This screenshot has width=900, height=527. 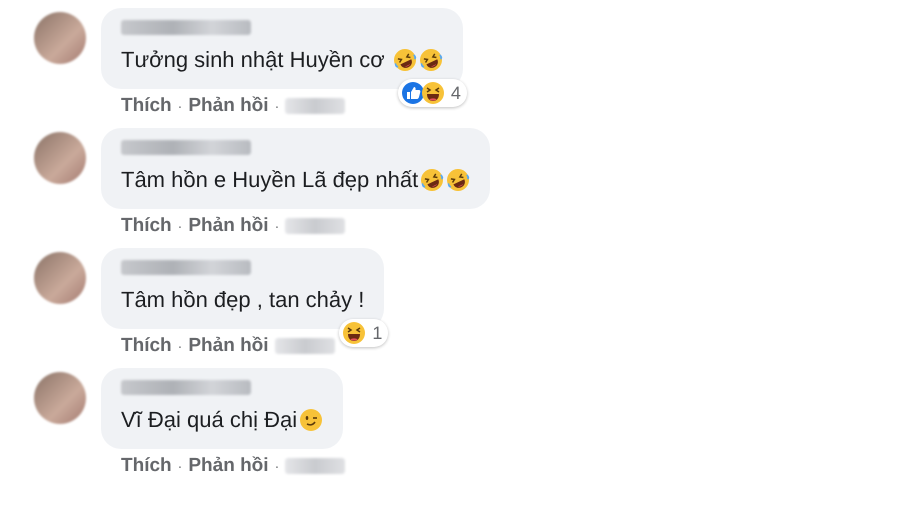 I want to click on thumbs-up-icon, so click(x=412, y=93).